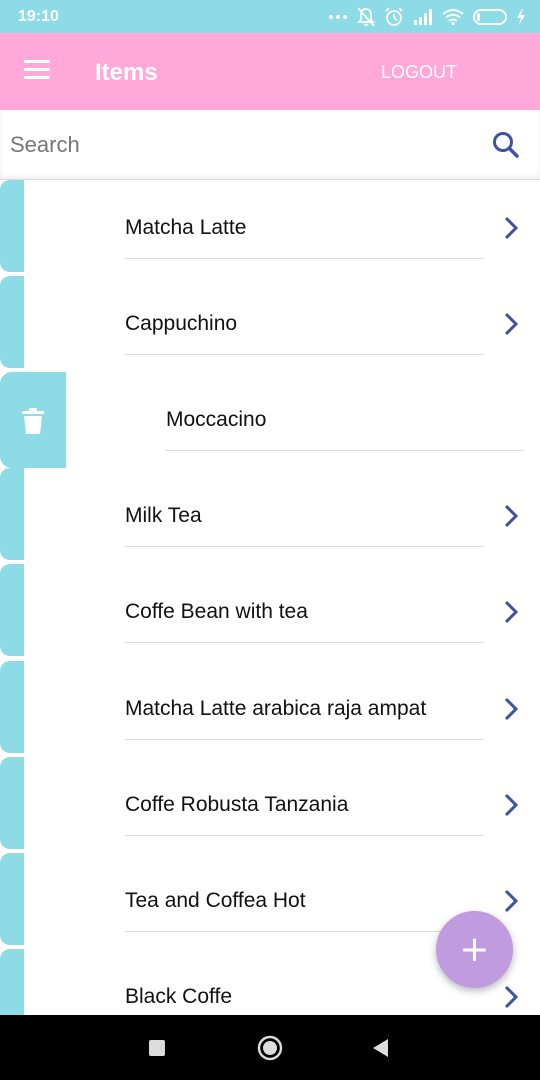 This screenshot has height=1080, width=540. I want to click on list-item: Cappuchino, so click(270, 324).